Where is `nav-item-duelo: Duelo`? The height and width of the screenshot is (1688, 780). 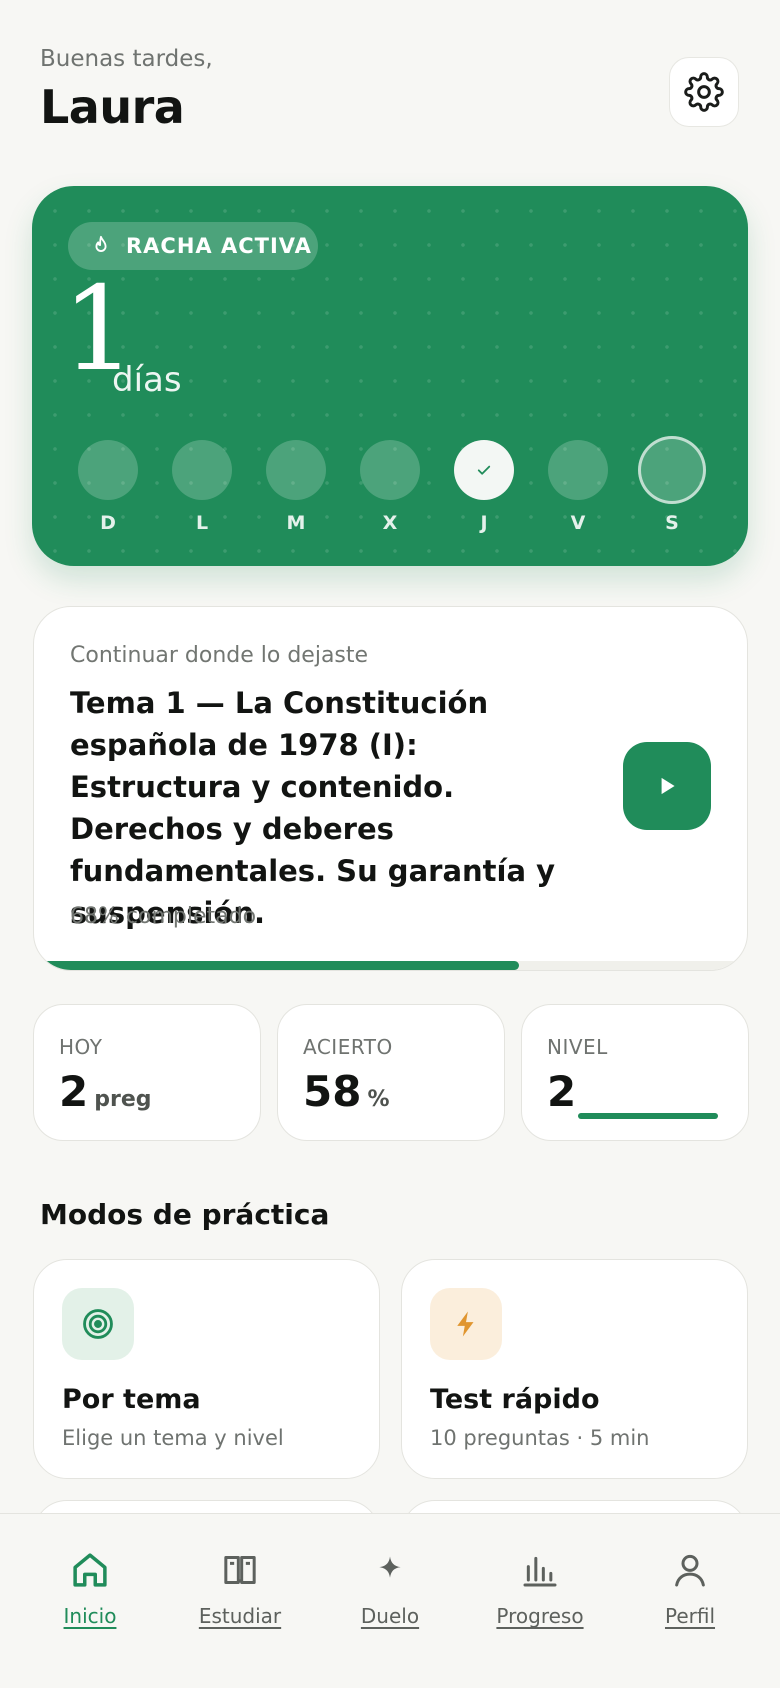 nav-item-duelo: Duelo is located at coordinates (390, 1588).